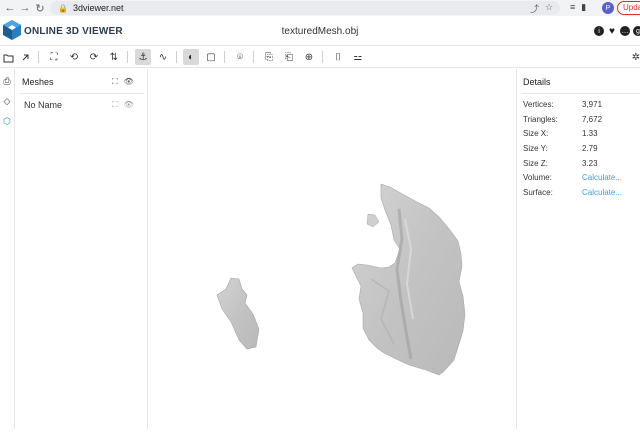 Image resolution: width=640 pixels, height=434 pixels. Describe the element at coordinates (592, 119) in the screenshot. I see `detail-value: 7,672` at that location.